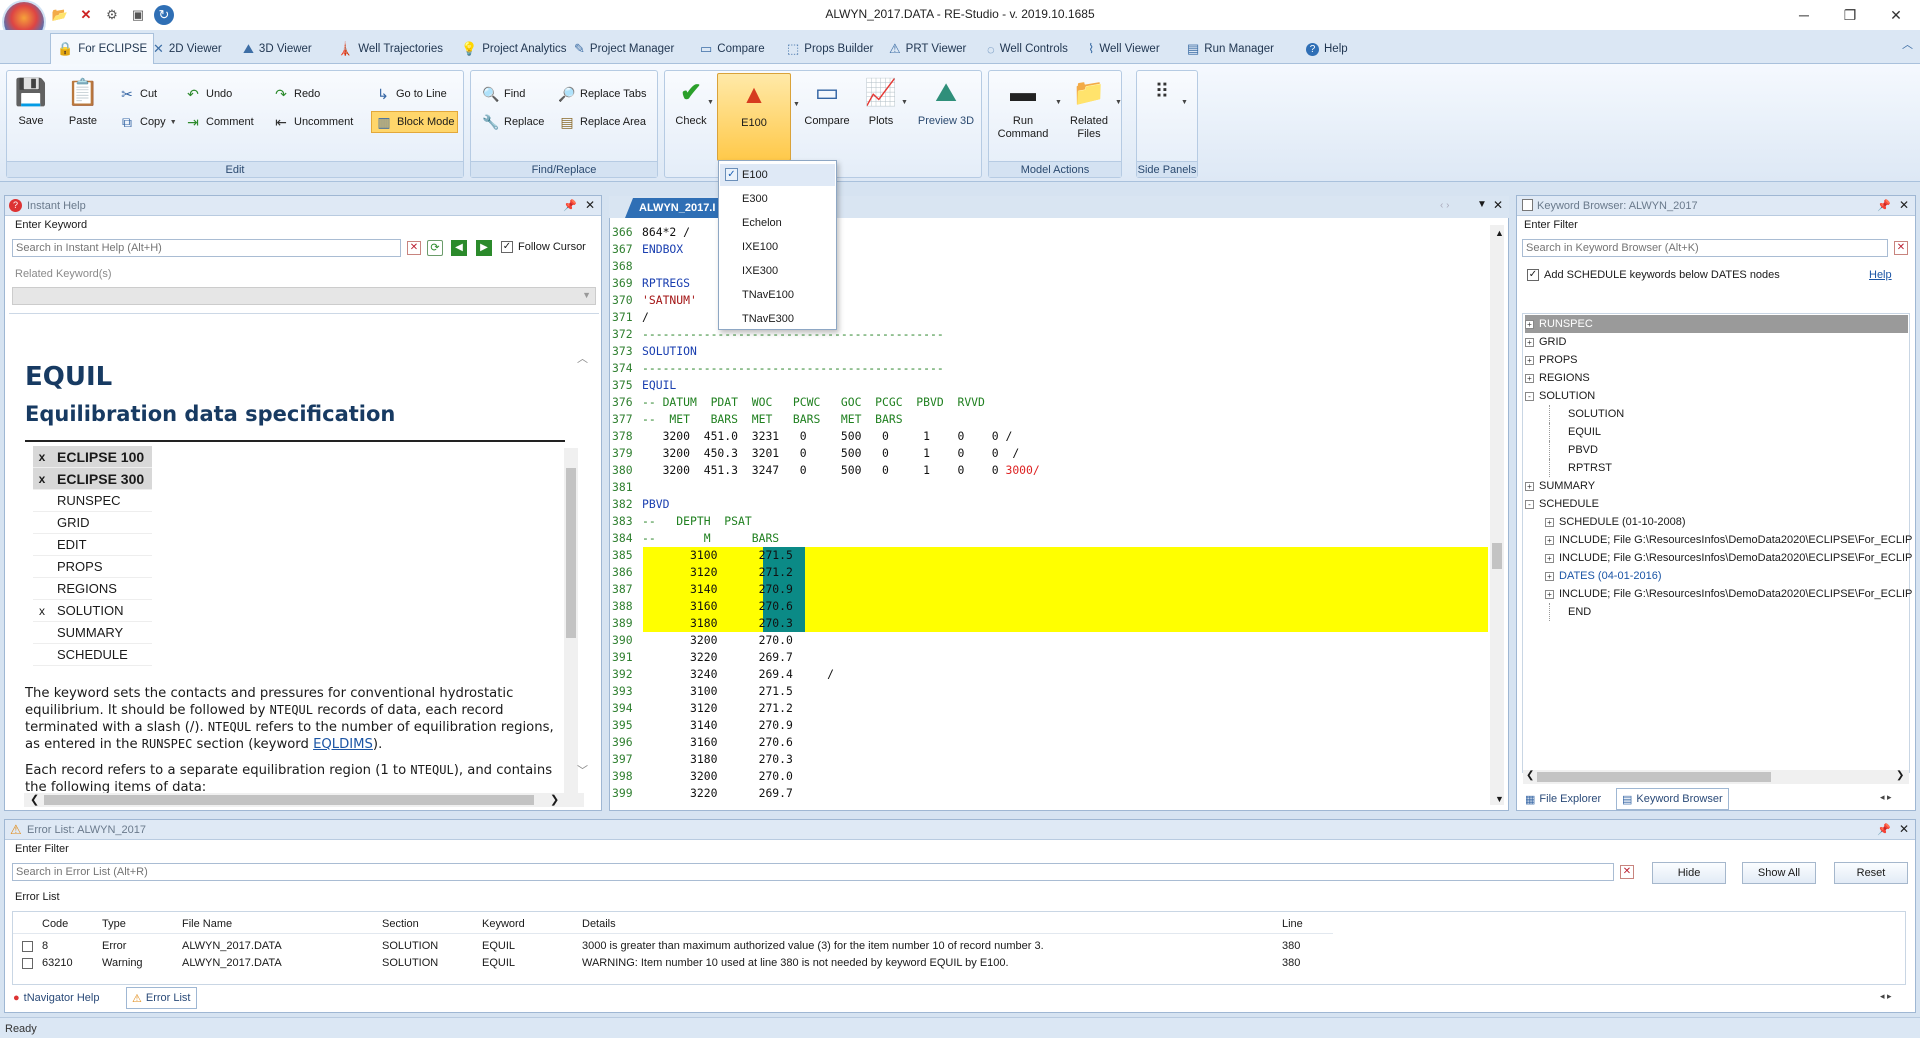 This screenshot has width=1920, height=1038. I want to click on scroll-thumb, so click(571, 553).